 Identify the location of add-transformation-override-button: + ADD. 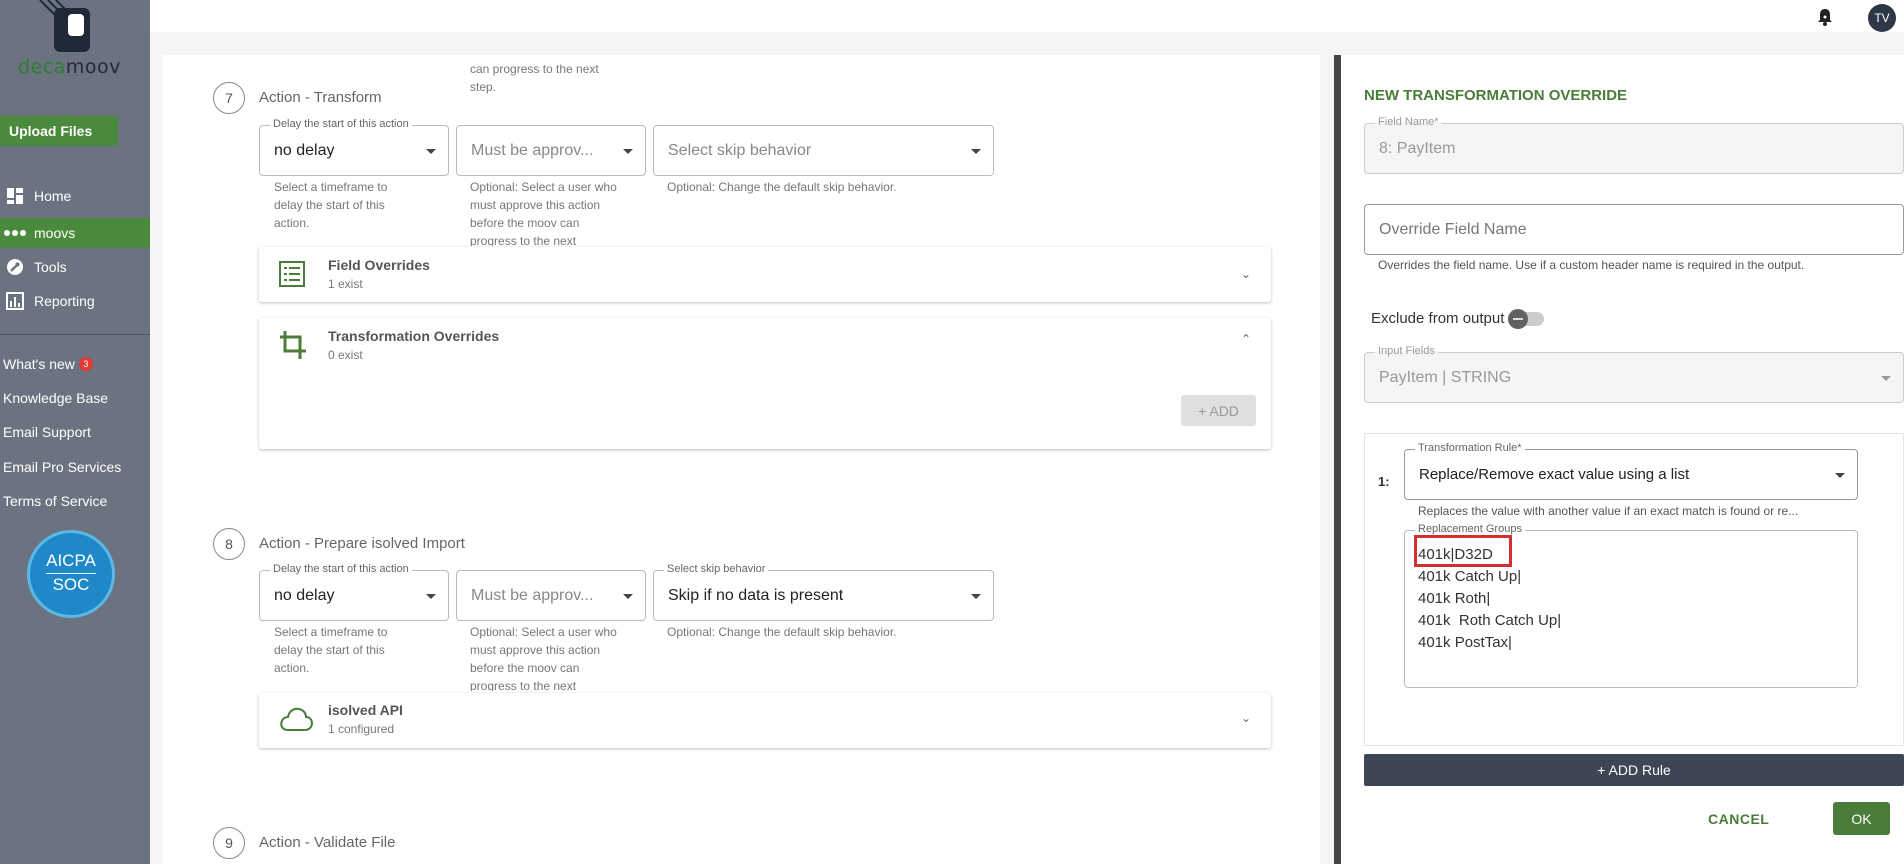
(1218, 410).